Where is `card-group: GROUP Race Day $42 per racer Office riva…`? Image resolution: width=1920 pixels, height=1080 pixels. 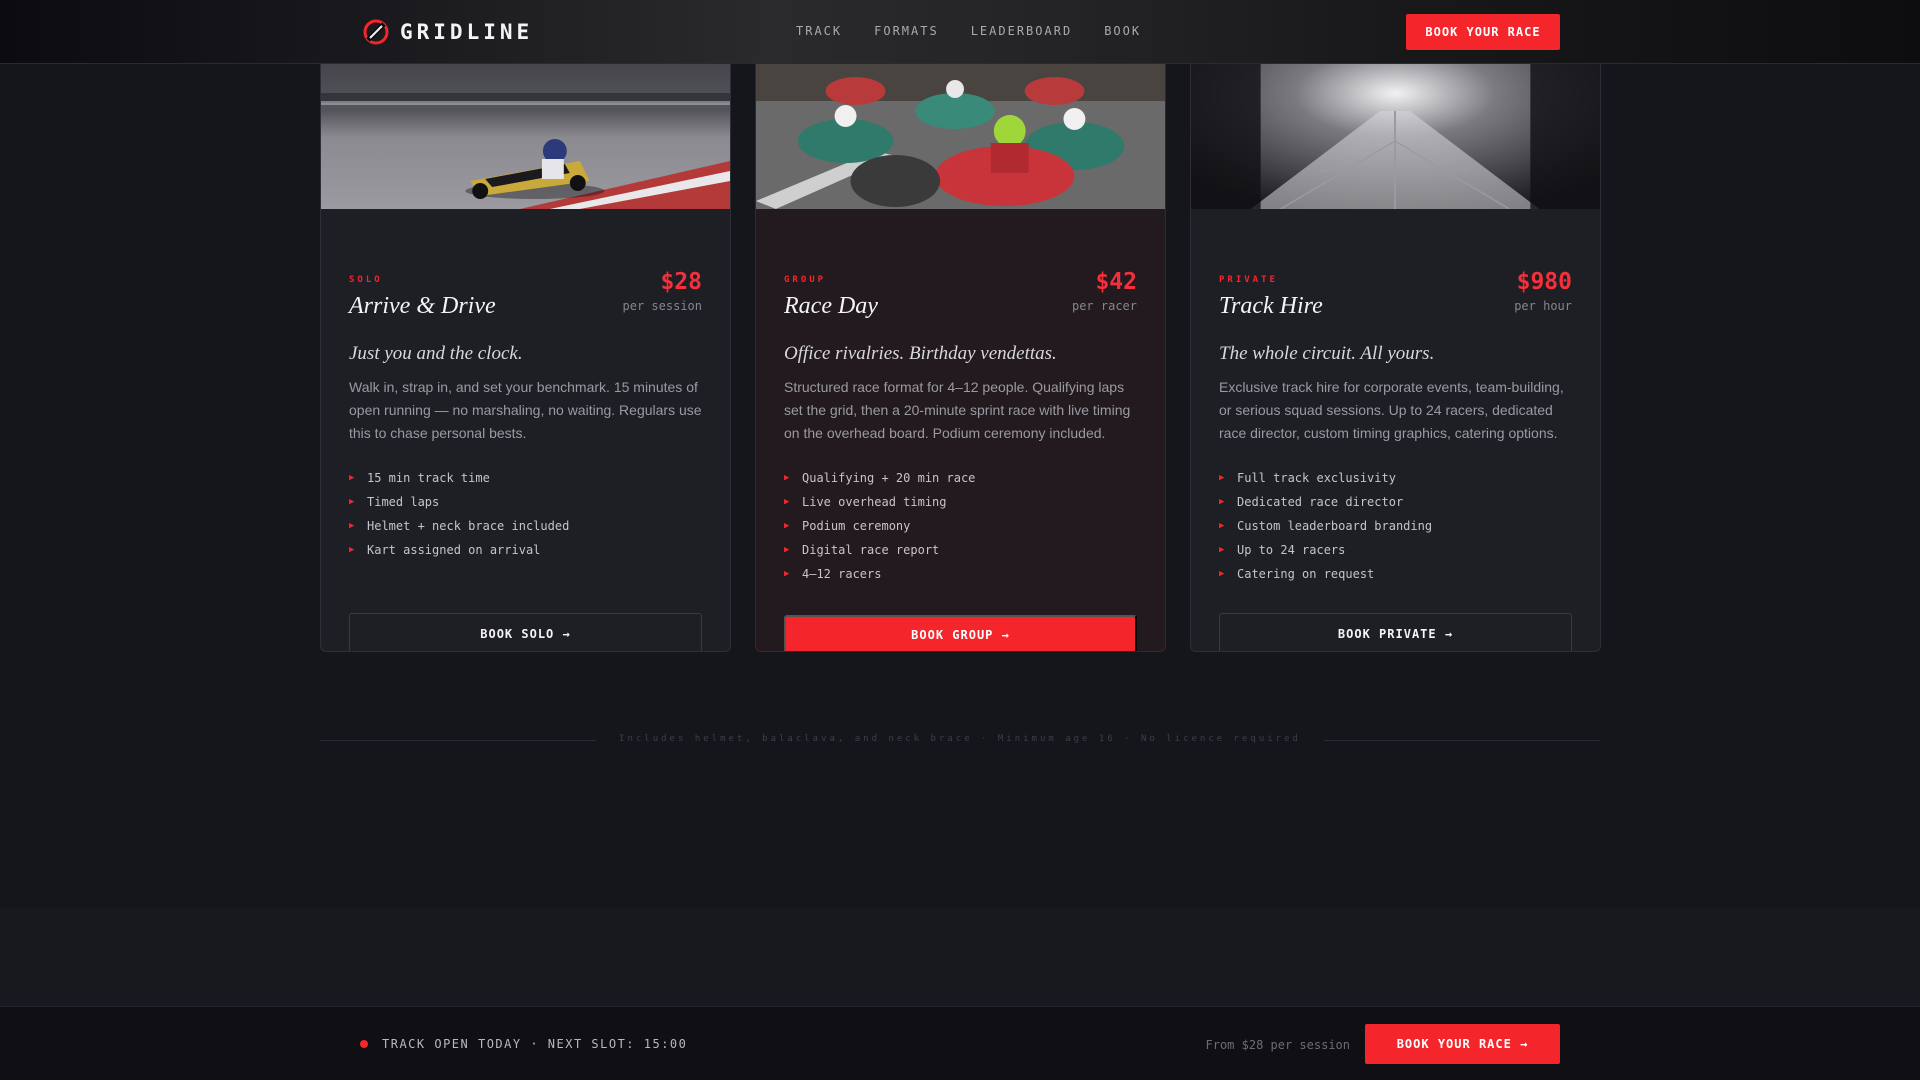
card-group: GROUP Race Day $42 per racer Office riva… is located at coordinates (960, 341).